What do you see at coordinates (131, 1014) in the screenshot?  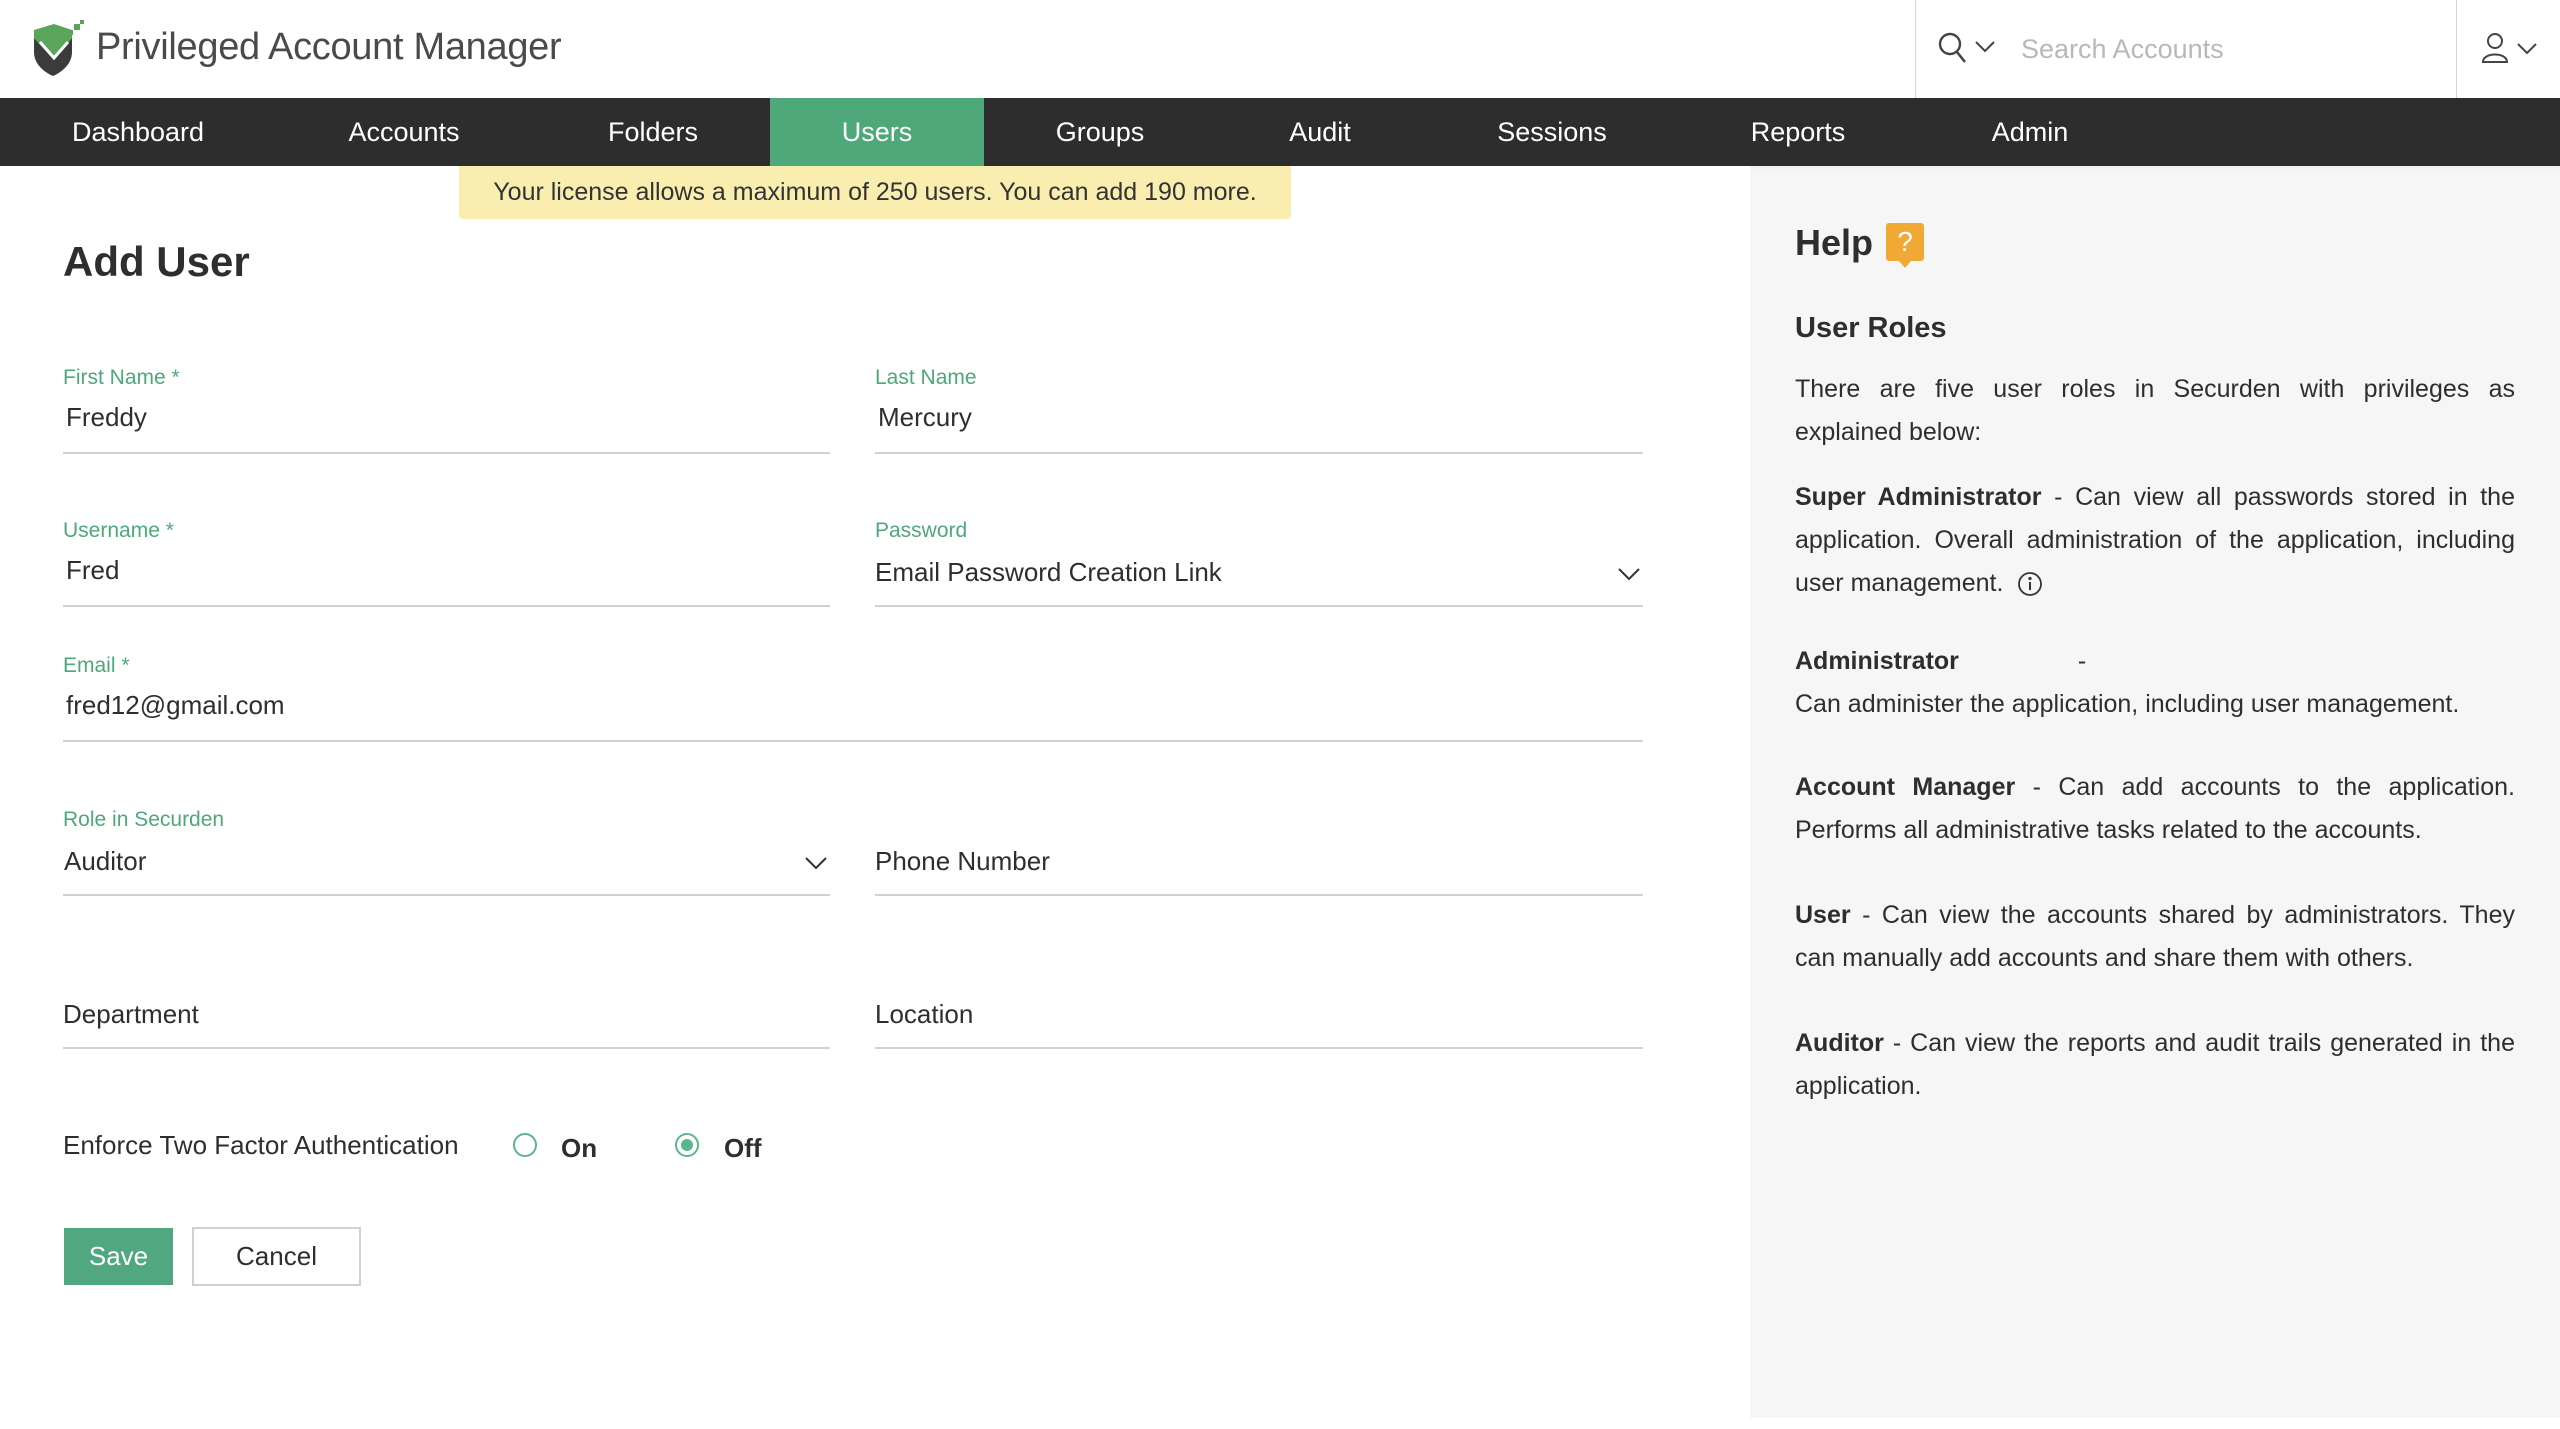 I see `department-placeholder: Department` at bounding box center [131, 1014].